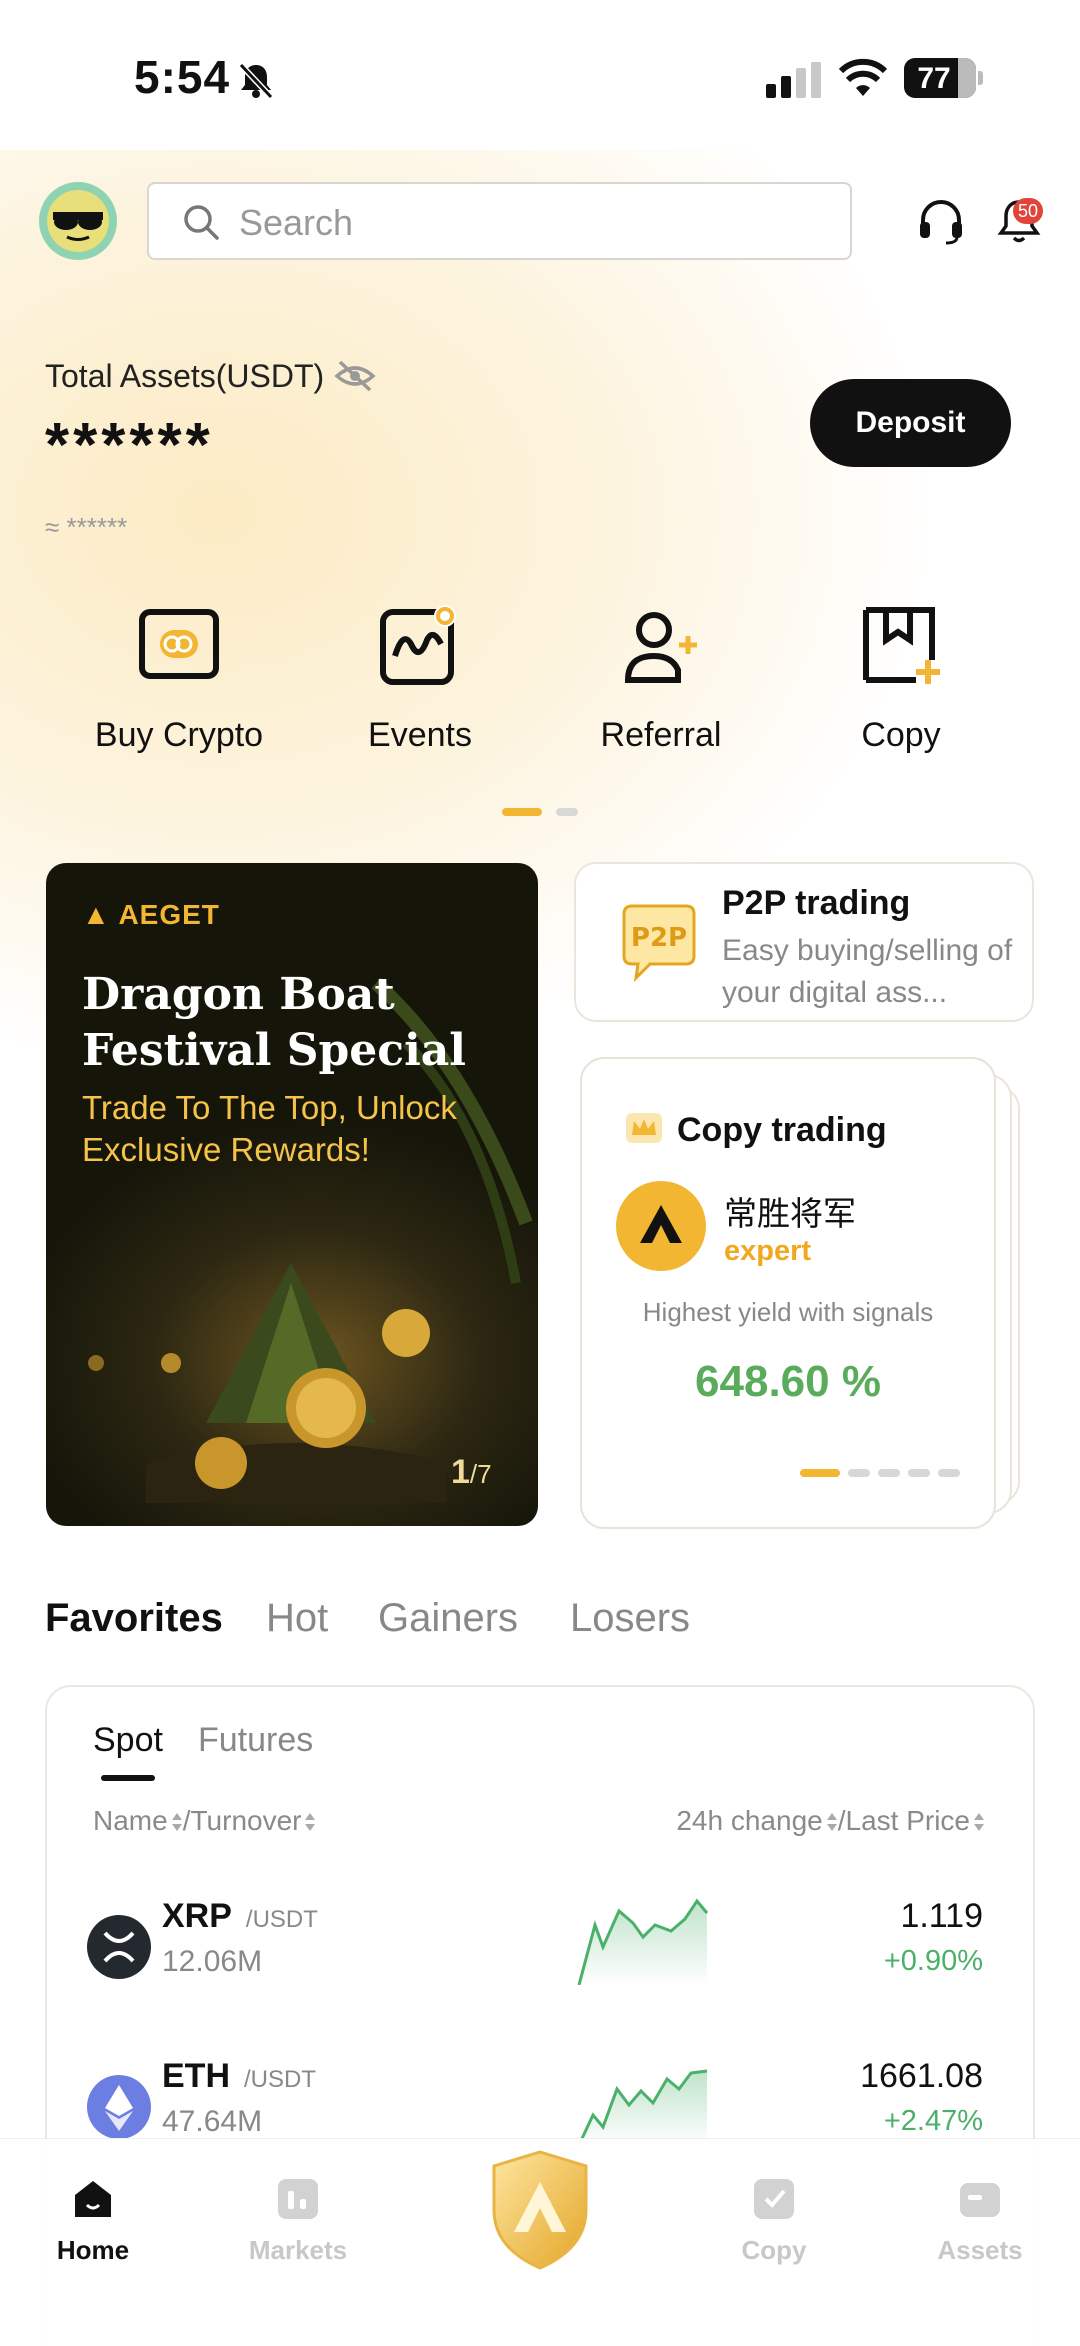  What do you see at coordinates (901, 735) in the screenshot?
I see `quick-action-label: Copy` at bounding box center [901, 735].